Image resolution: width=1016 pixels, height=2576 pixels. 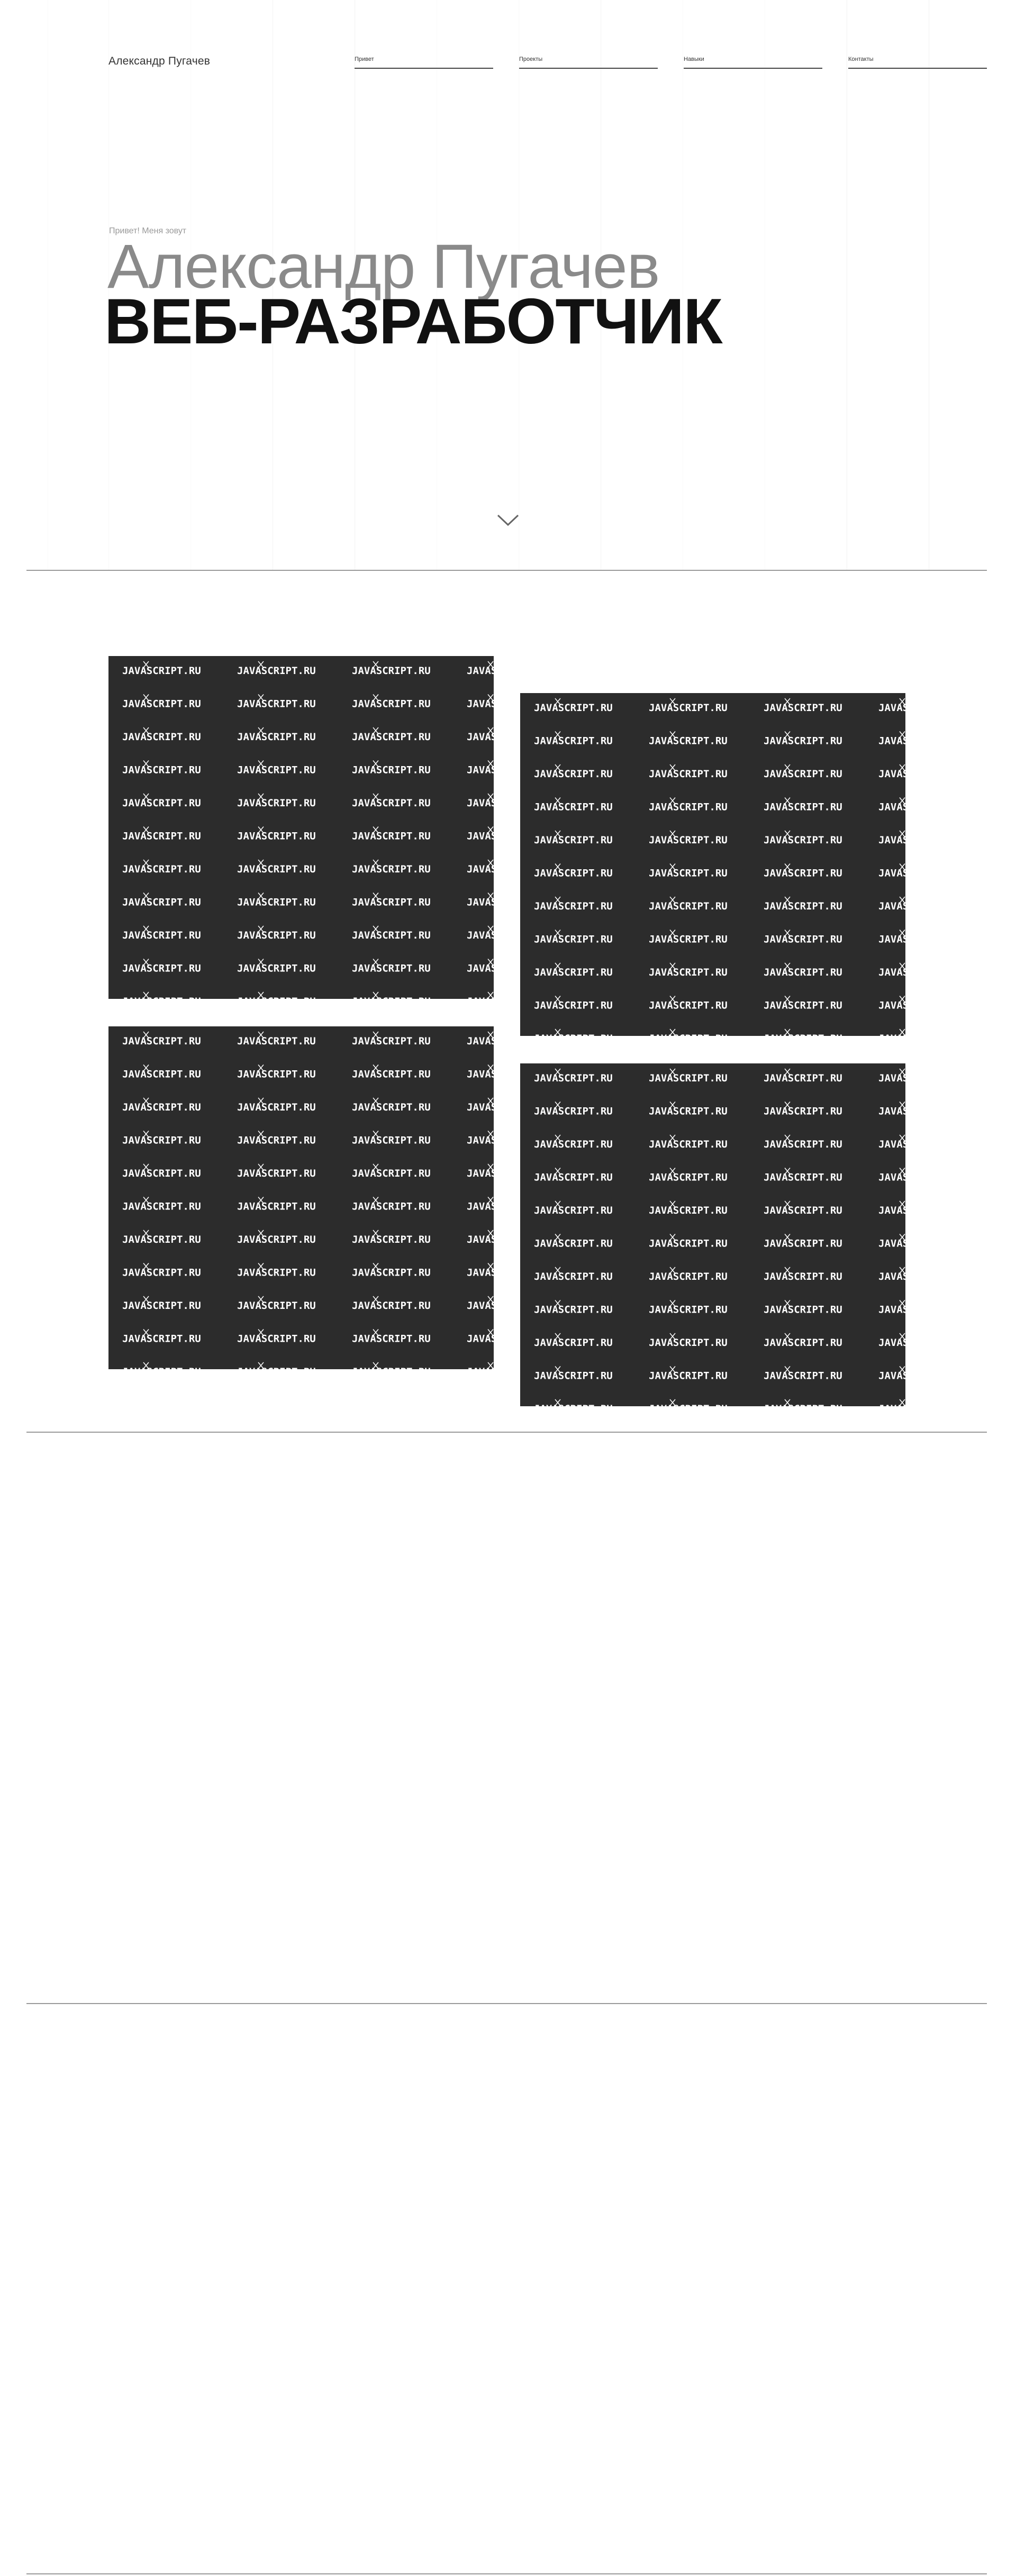 What do you see at coordinates (506, 570) in the screenshot?
I see `section-divider` at bounding box center [506, 570].